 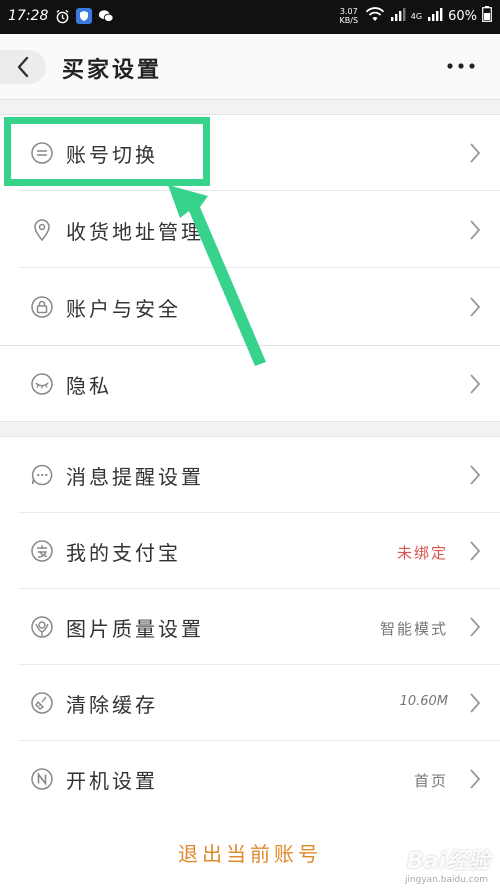 I want to click on status-bar-right: 3.07 KB/S 4G 60%, so click(x=415, y=16).